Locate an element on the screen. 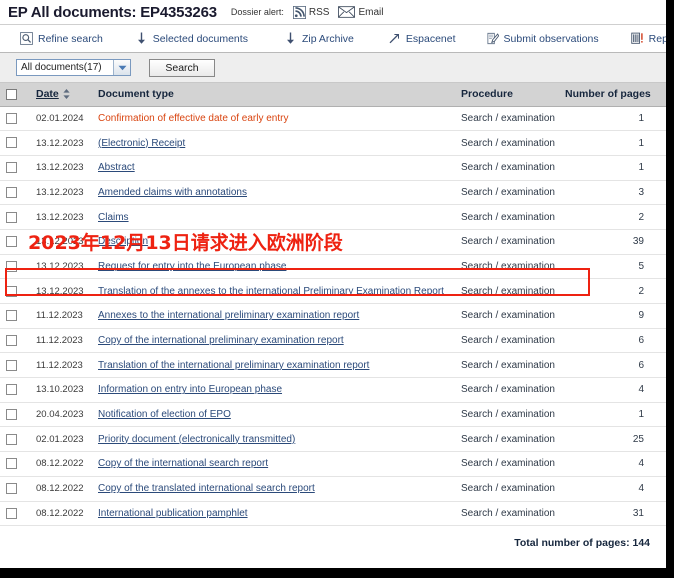 This screenshot has height=578, width=674. note-pencil-icon is located at coordinates (492, 38).